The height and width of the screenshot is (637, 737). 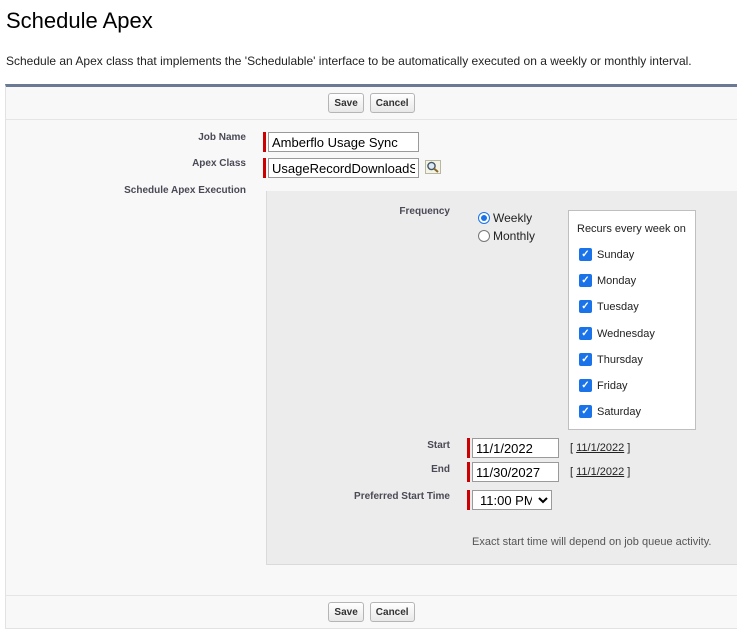 What do you see at coordinates (585, 385) in the screenshot?
I see `friday-checkbox: ✓` at bounding box center [585, 385].